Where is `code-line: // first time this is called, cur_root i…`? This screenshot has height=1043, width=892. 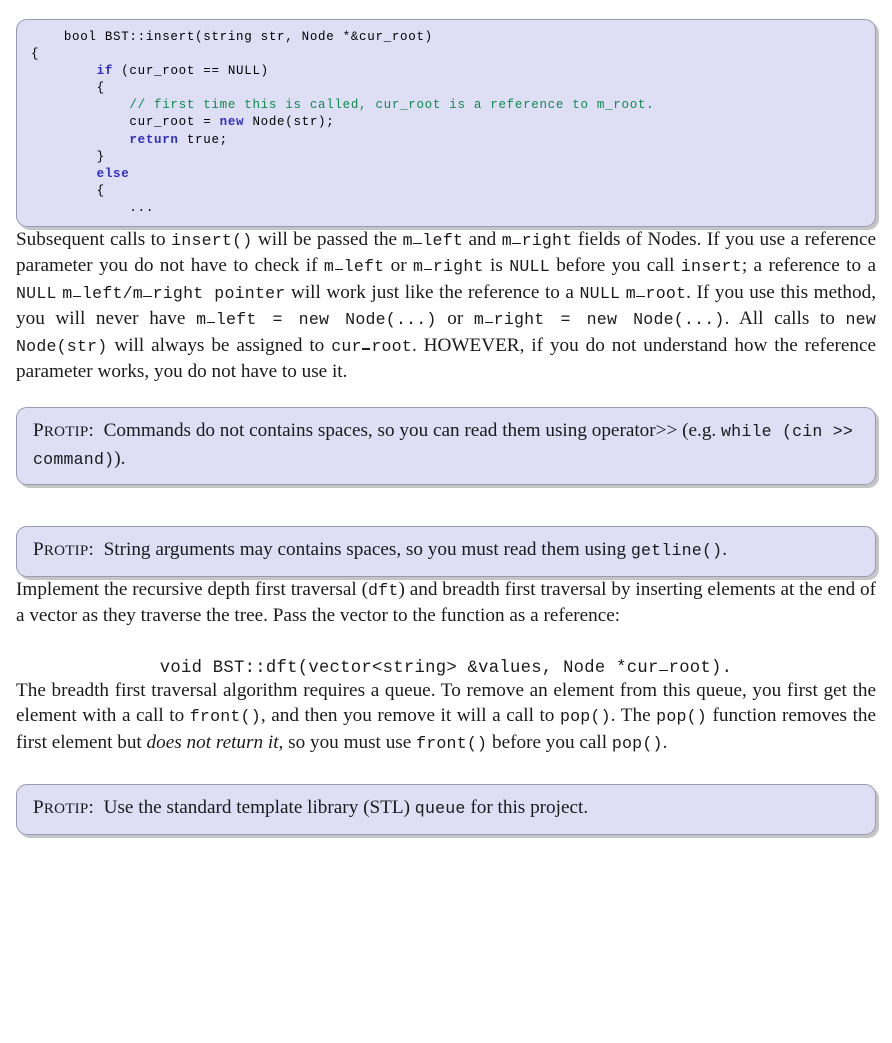
code-line: // first time this is called, cur_root i… is located at coordinates (446, 105).